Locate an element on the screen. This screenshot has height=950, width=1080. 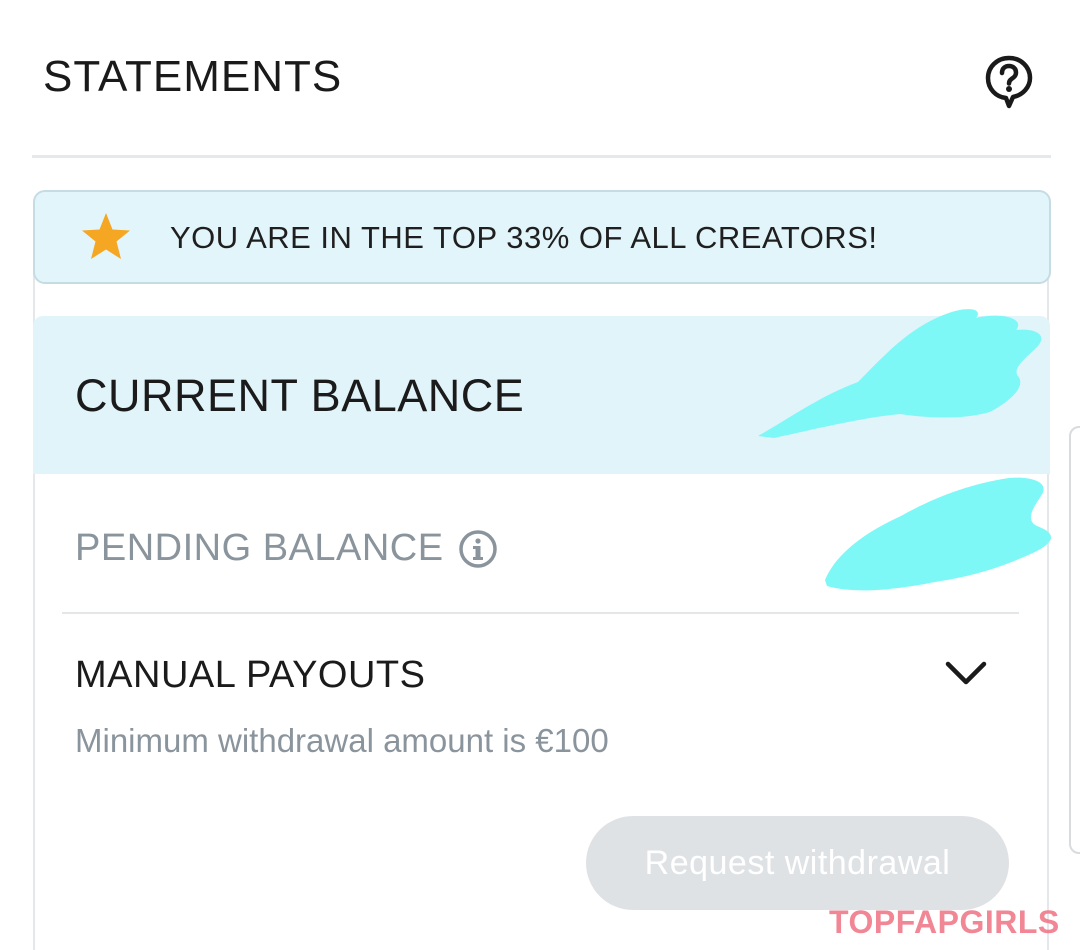
chevron-down-icon is located at coordinates (966, 673).